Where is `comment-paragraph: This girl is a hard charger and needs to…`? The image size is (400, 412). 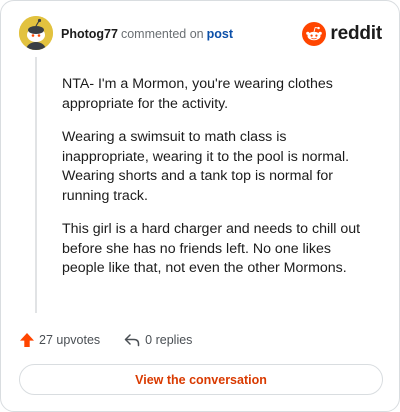 comment-paragraph: This girl is a hard charger and needs to… is located at coordinates (211, 248).